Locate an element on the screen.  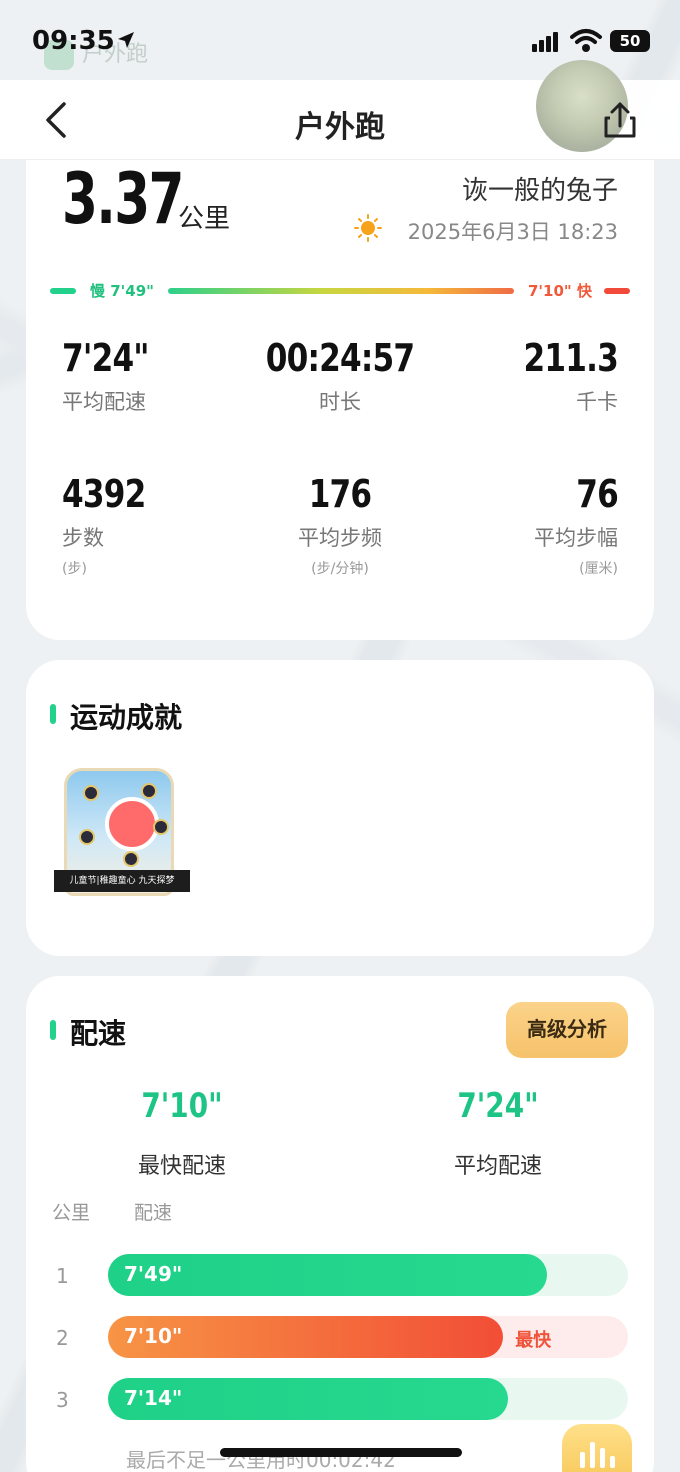
pace-bar-track: 7'10" 最快 is located at coordinates (368, 1337).